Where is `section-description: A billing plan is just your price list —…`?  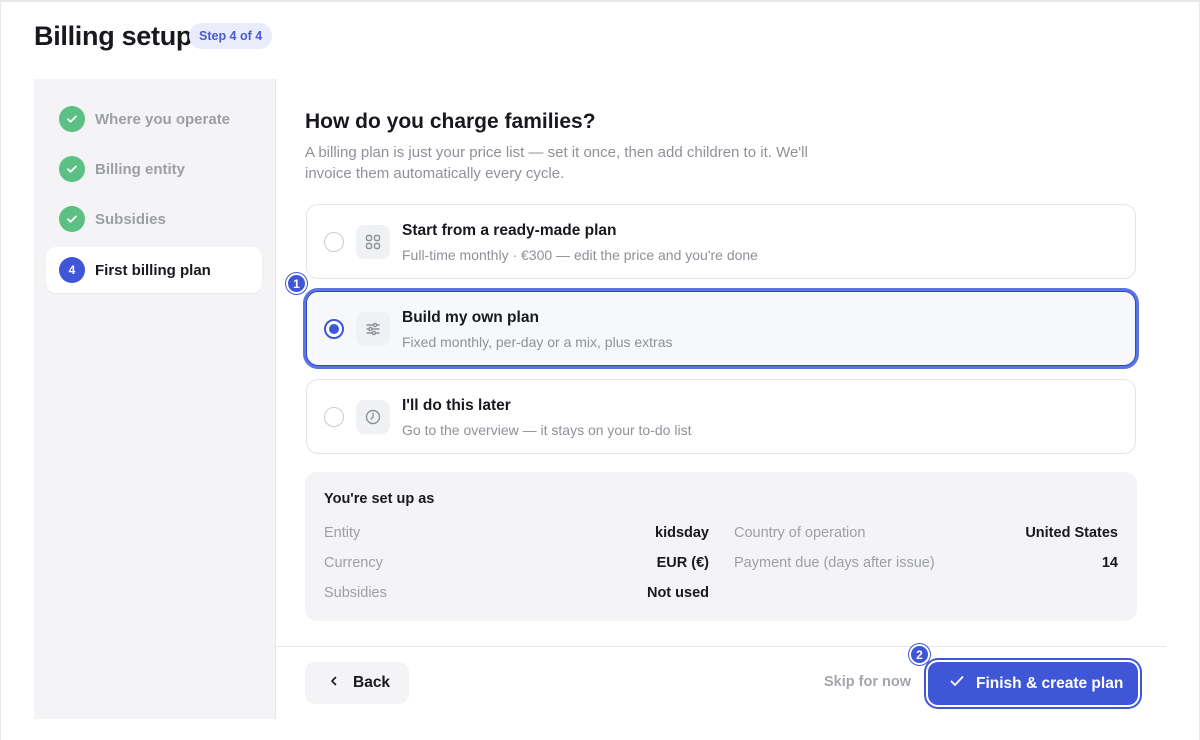
section-description: A billing plan is just your price list —… is located at coordinates (556, 163).